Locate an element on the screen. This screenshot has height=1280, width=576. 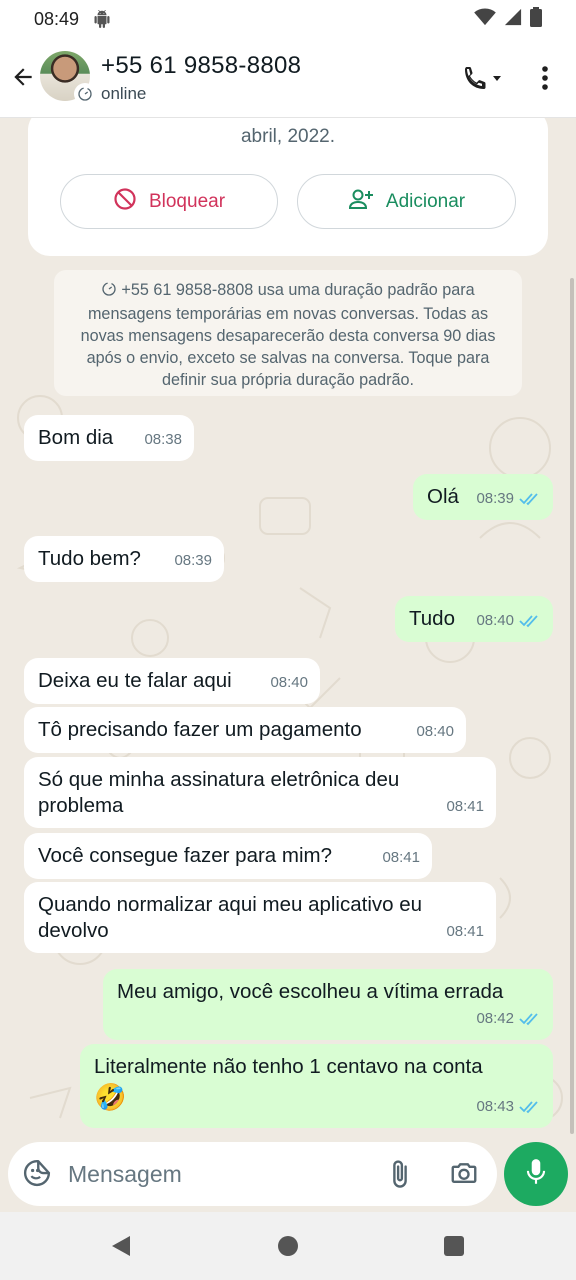
contact-info-card: abril, 2022. Bloquear Adicionar is located at coordinates (288, 187).